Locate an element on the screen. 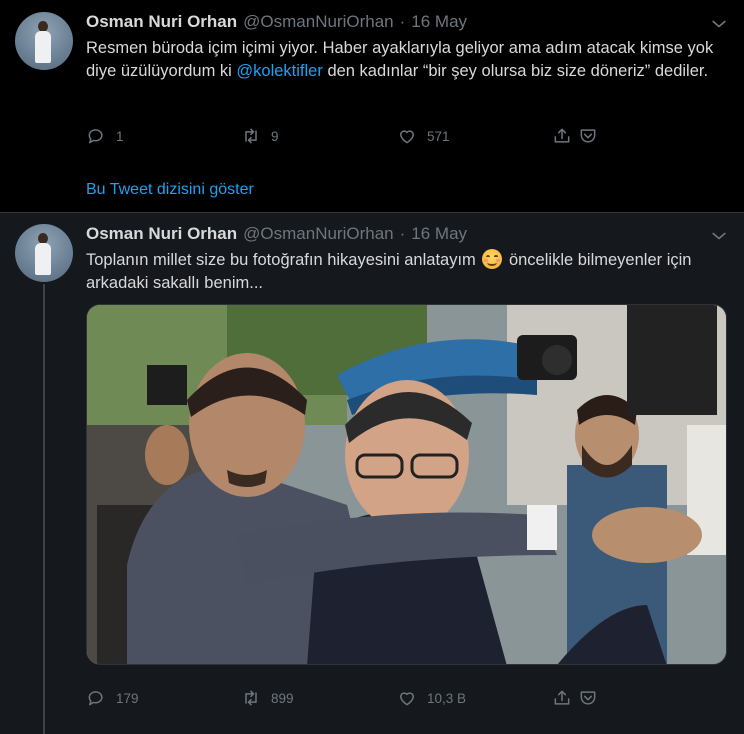 Image resolution: width=744 pixels, height=734 pixels. retweet-button: 9 is located at coordinates (260, 136).